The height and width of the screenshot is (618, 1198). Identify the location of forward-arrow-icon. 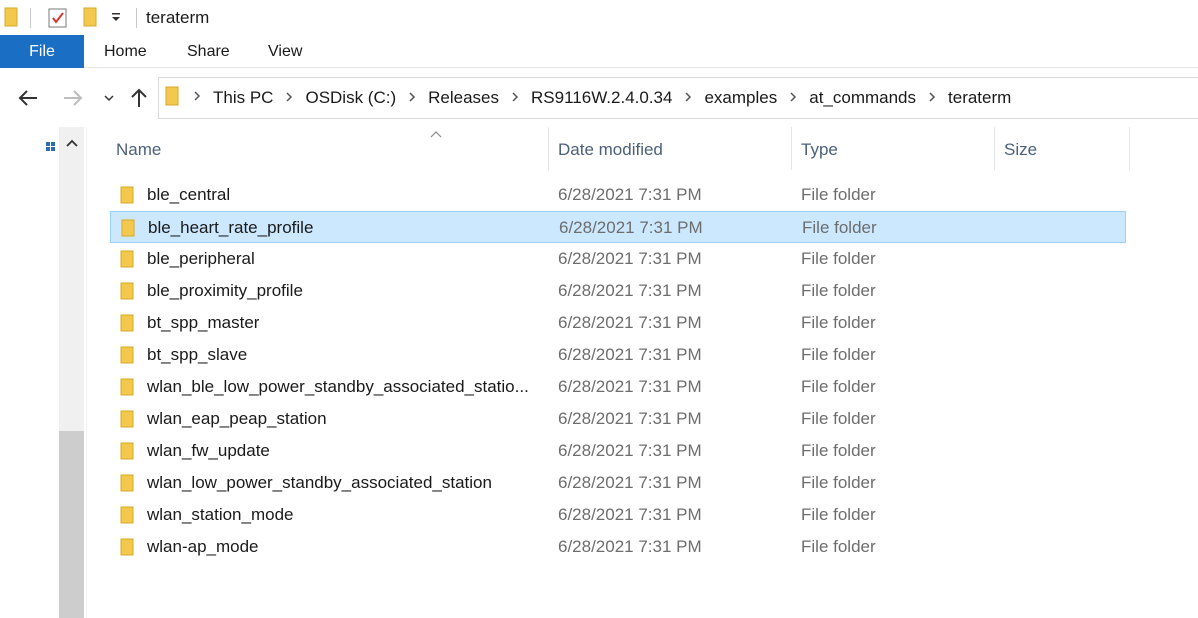
(73, 98).